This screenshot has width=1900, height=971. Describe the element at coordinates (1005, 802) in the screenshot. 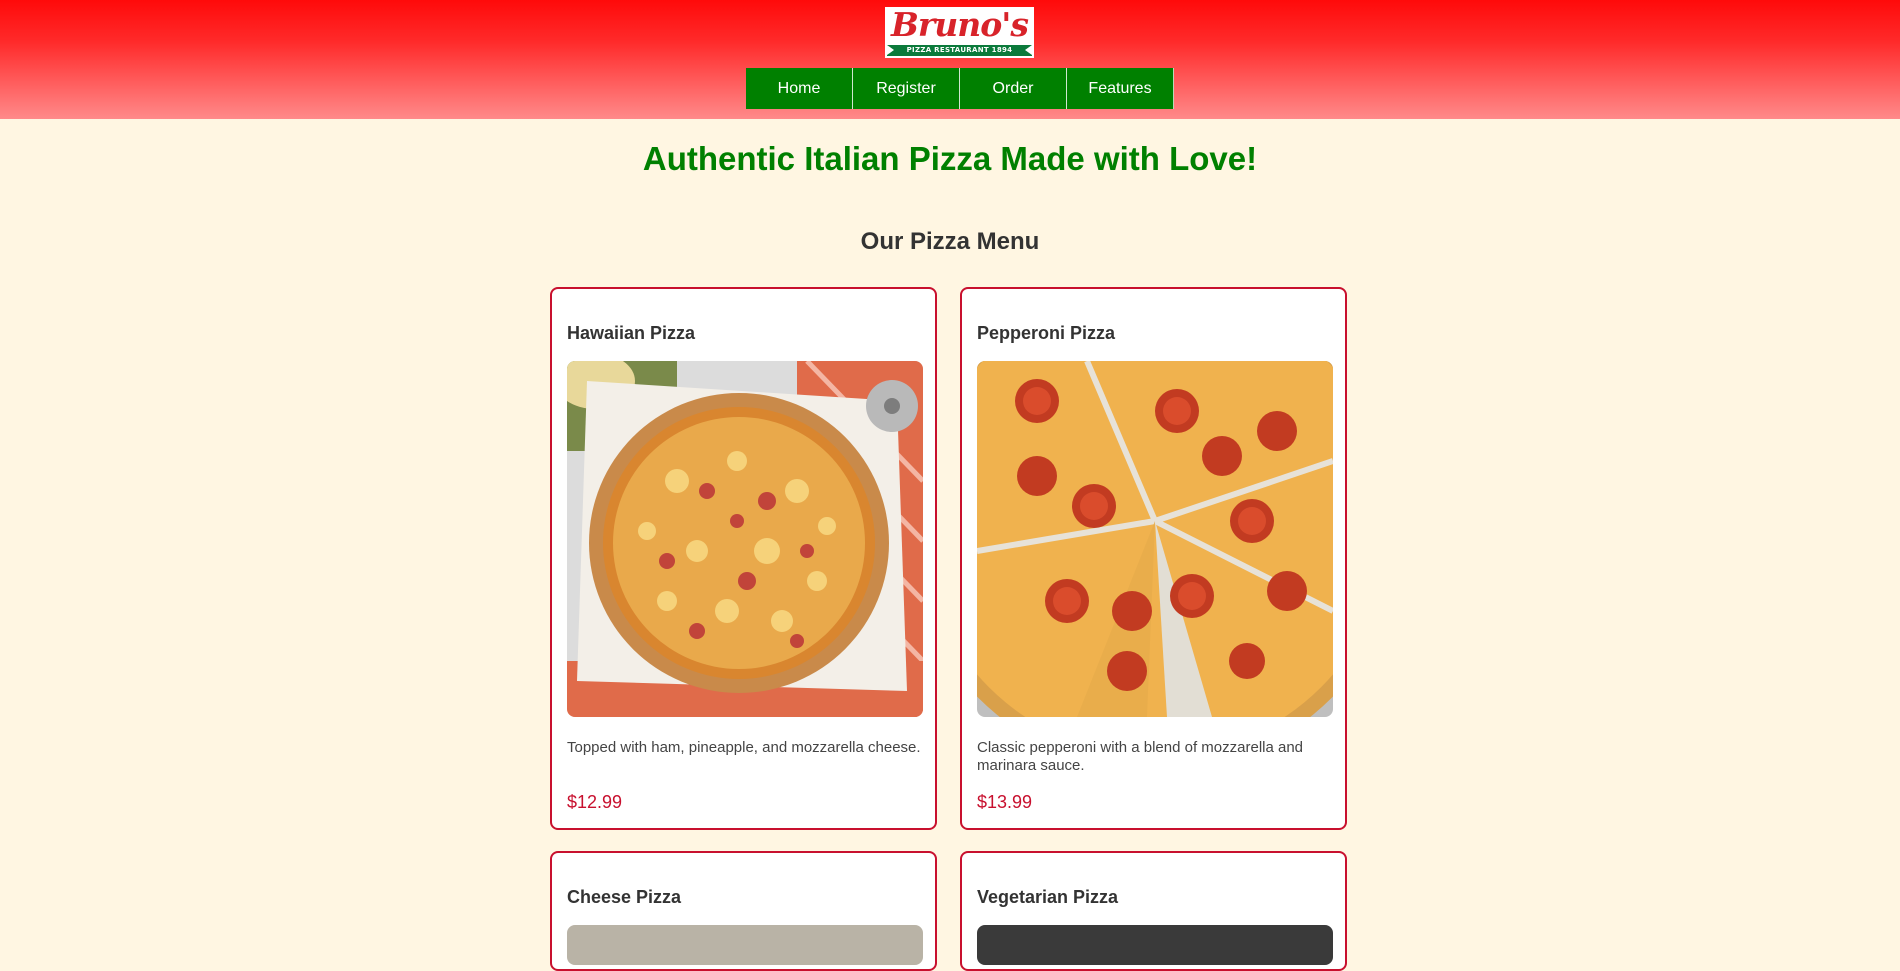

I see `pizza-price: $13.99` at that location.